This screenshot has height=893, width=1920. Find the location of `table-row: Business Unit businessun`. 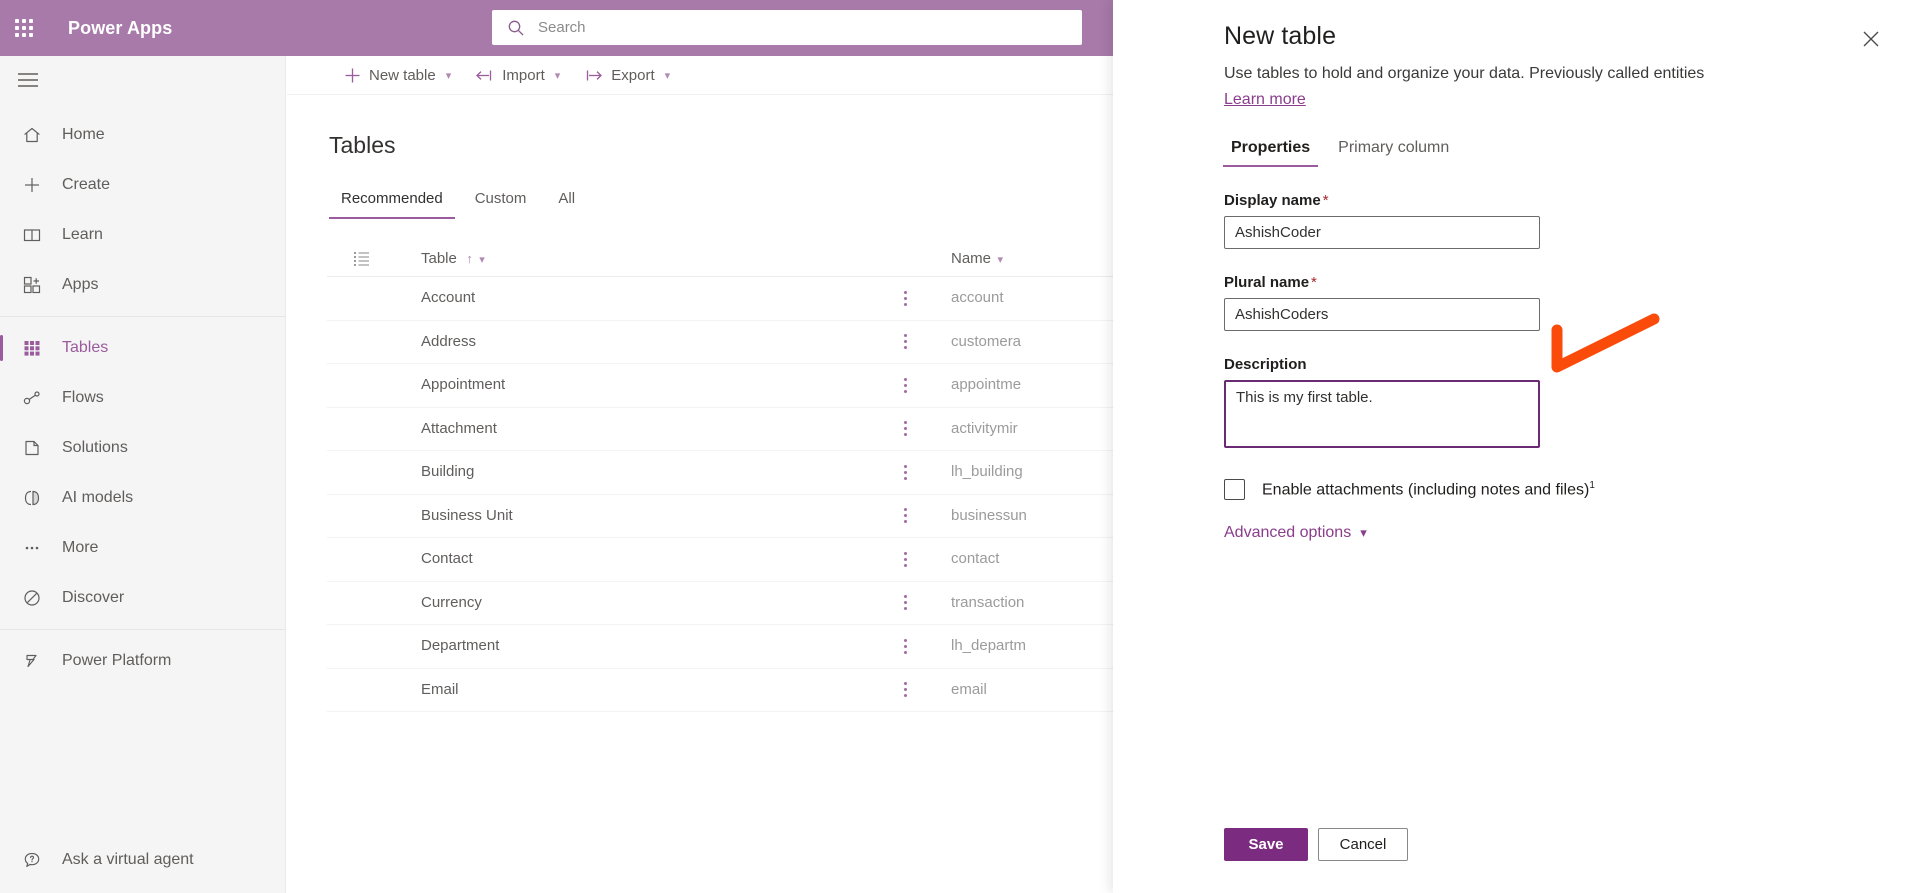

table-row: Business Unit businessun is located at coordinates (777, 516).